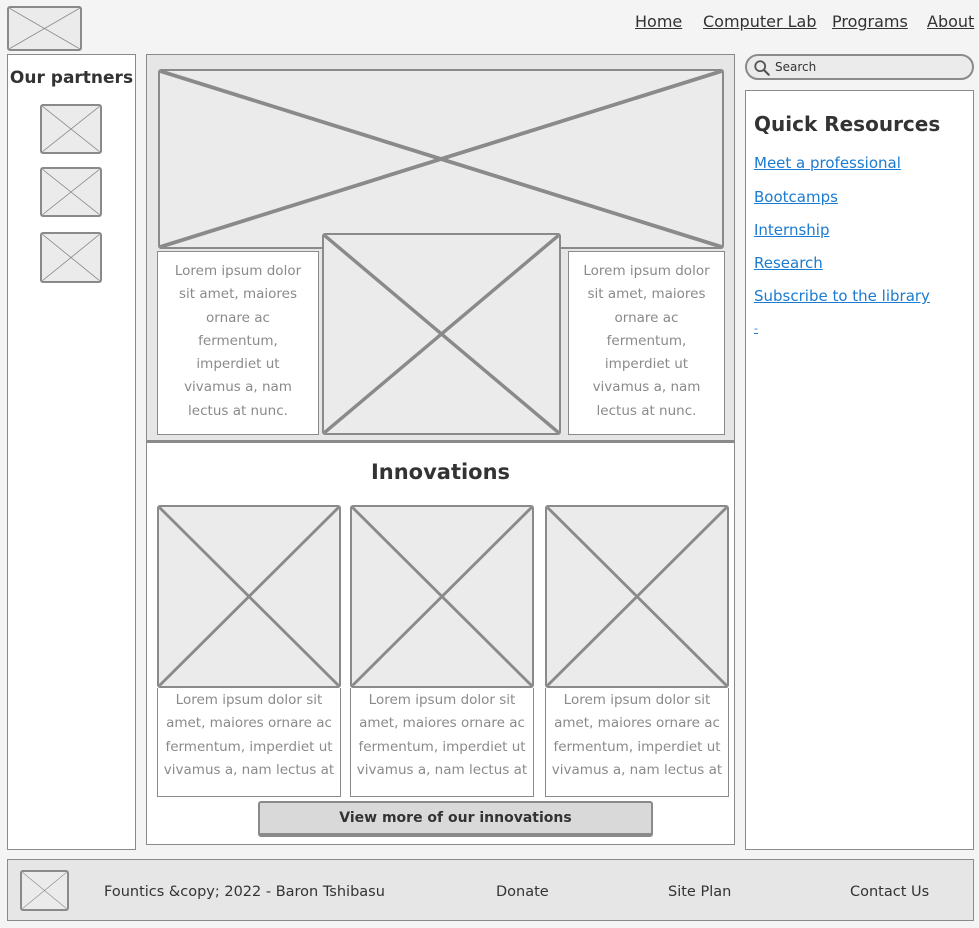 The width and height of the screenshot is (979, 928). I want to click on nav-computer-lab-link: Computer Lab, so click(760, 21).